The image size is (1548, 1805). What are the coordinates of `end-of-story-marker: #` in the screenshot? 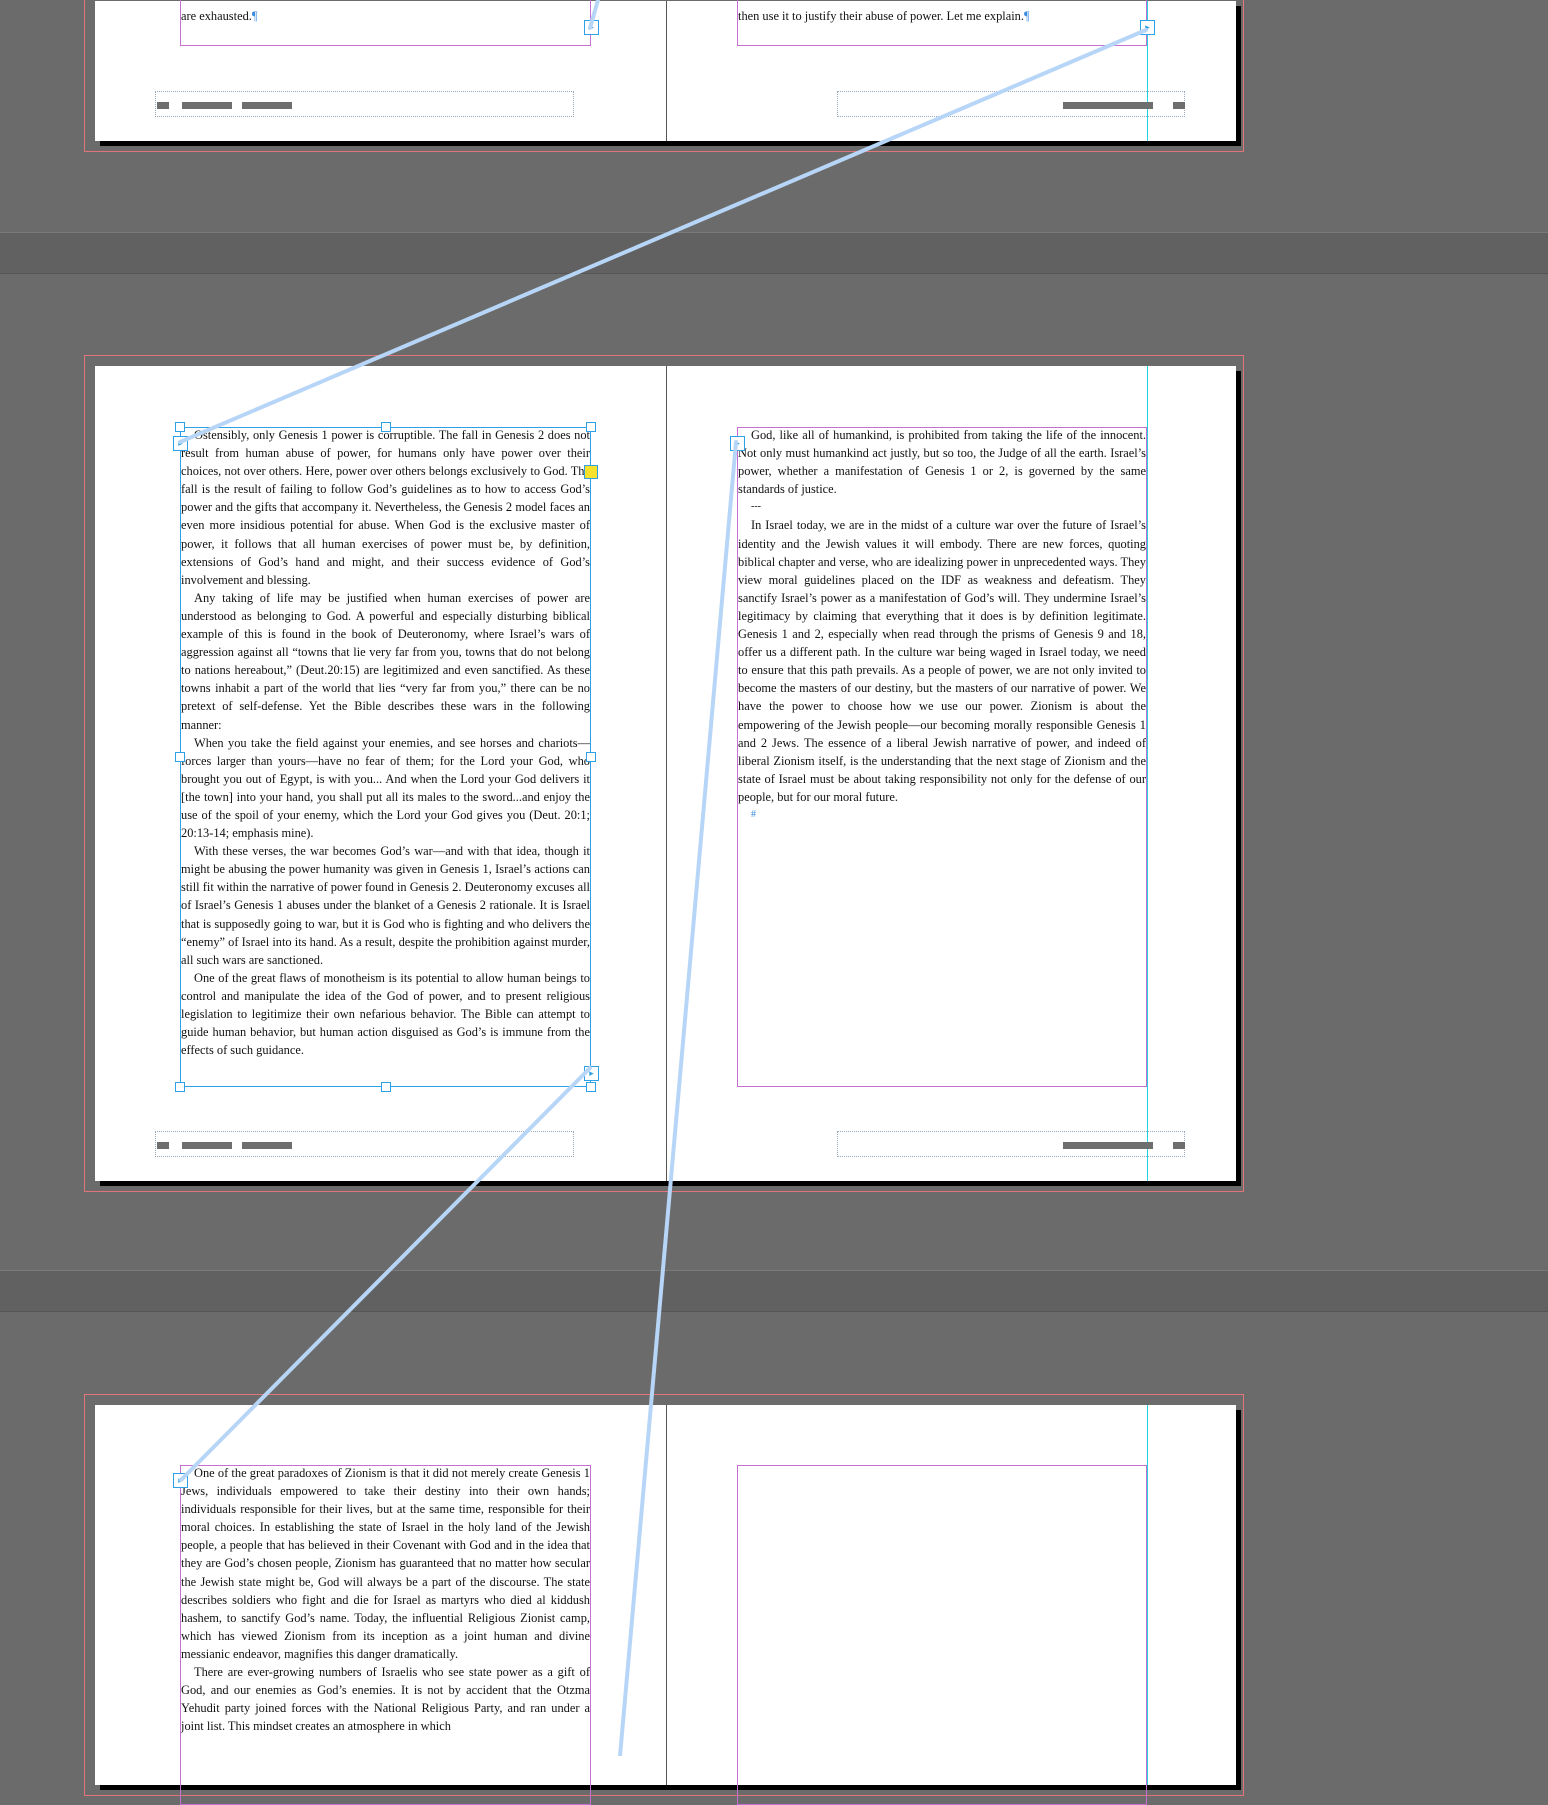 It's located at (753, 814).